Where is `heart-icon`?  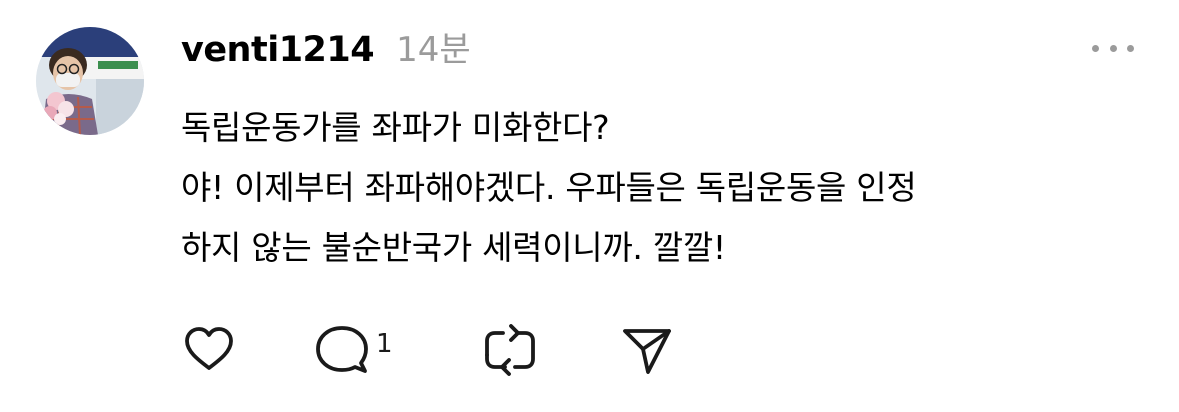 heart-icon is located at coordinates (209, 348).